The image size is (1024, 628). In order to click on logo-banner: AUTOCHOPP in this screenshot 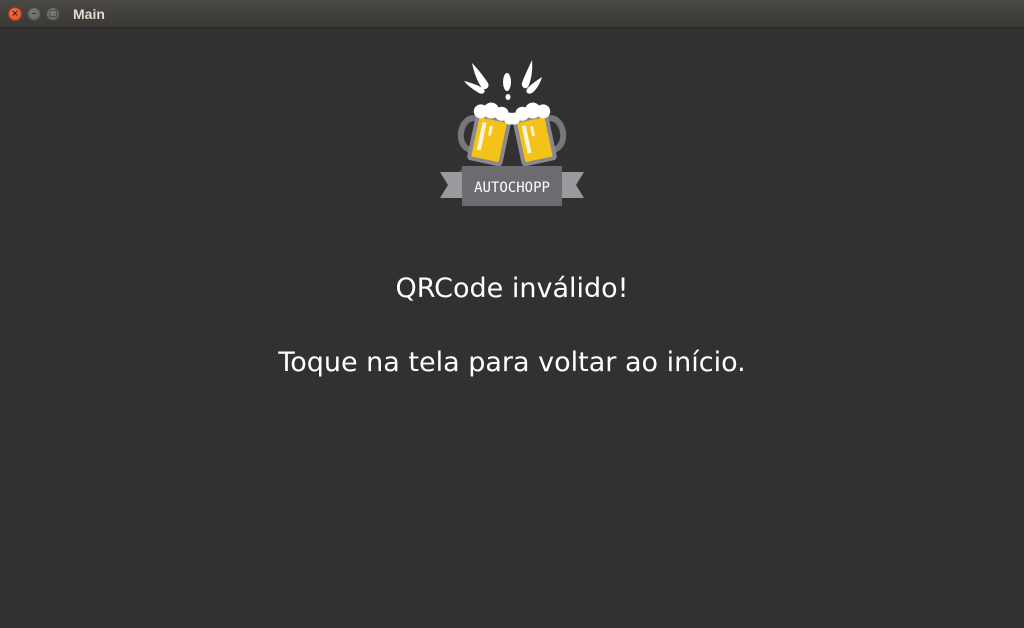, I will do `click(512, 186)`.